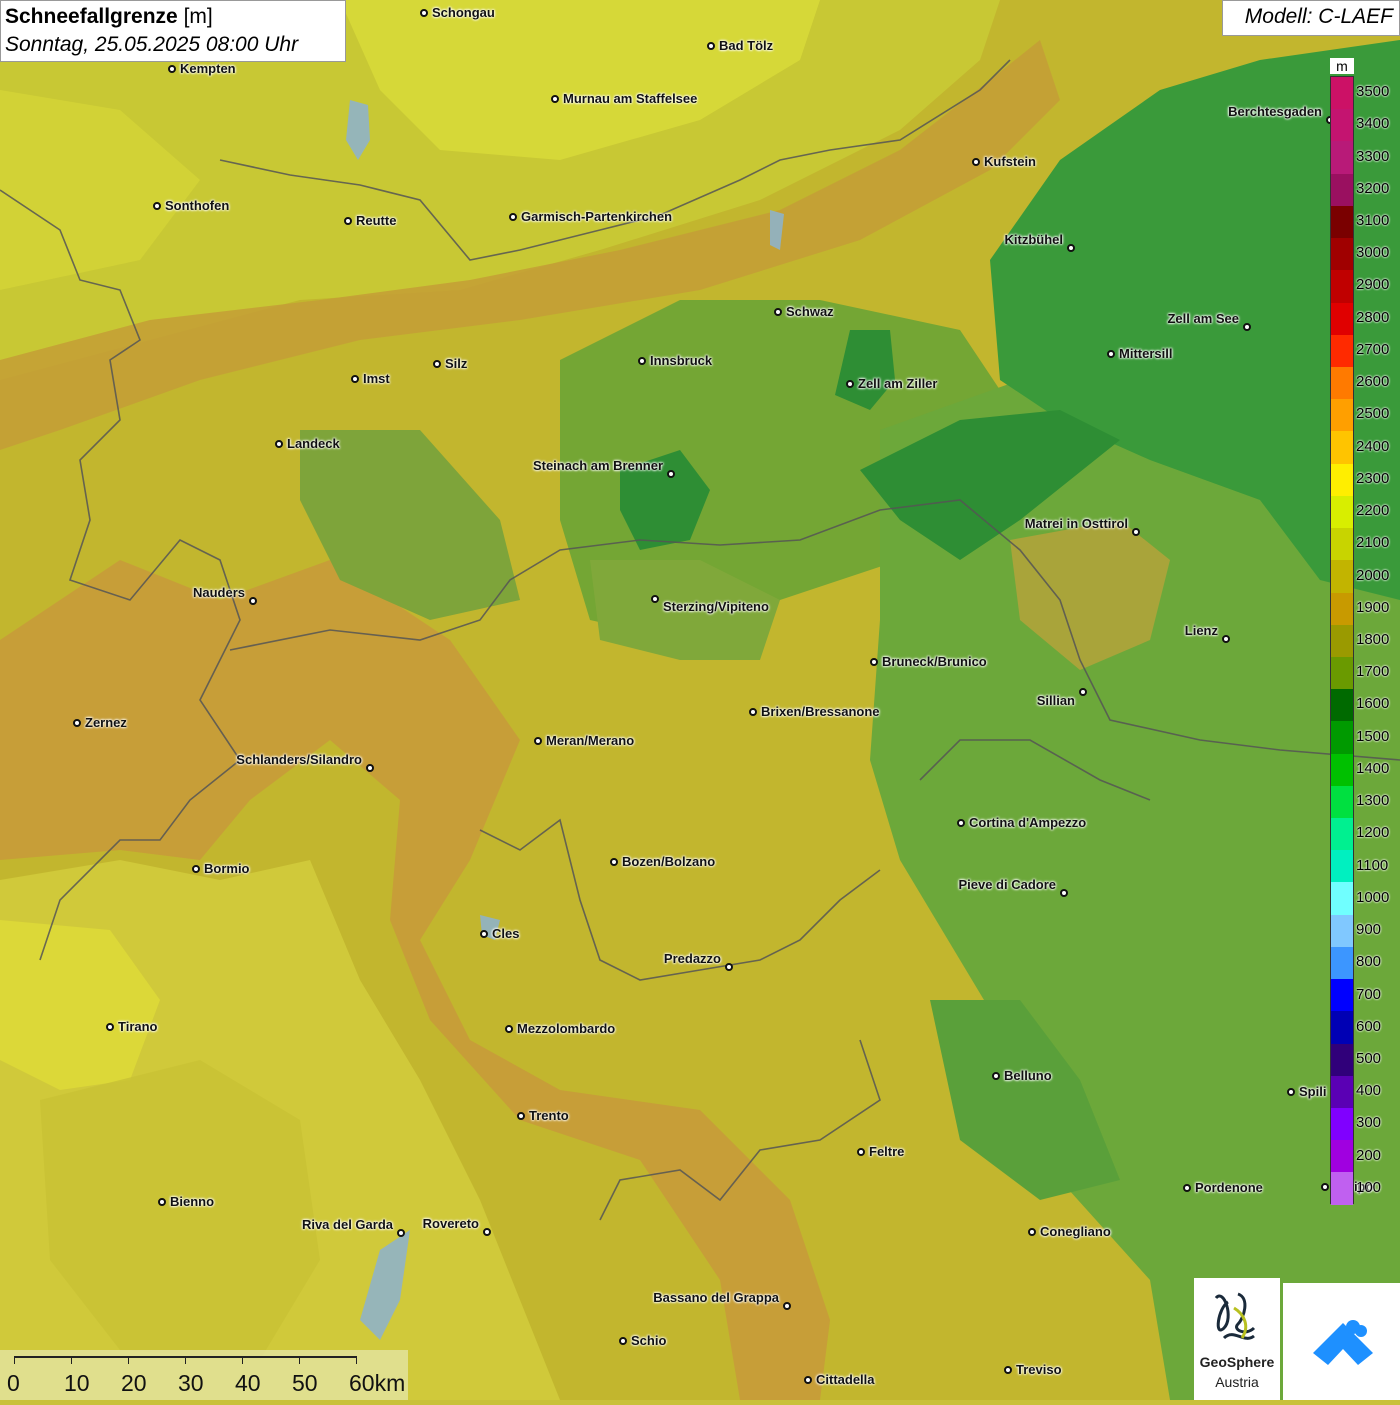  What do you see at coordinates (716, 1297) in the screenshot?
I see `city-label: Bassano del Grappa` at bounding box center [716, 1297].